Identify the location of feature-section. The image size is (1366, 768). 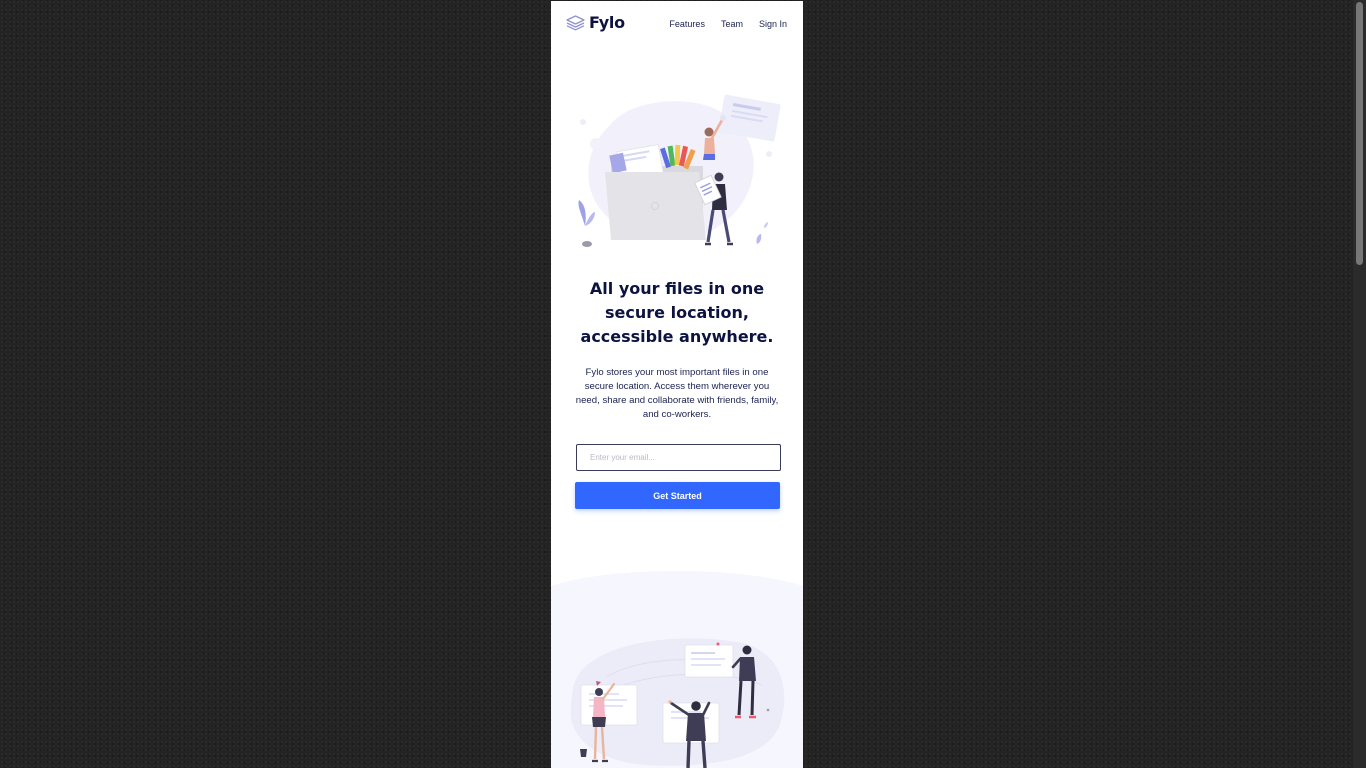
(677, 668).